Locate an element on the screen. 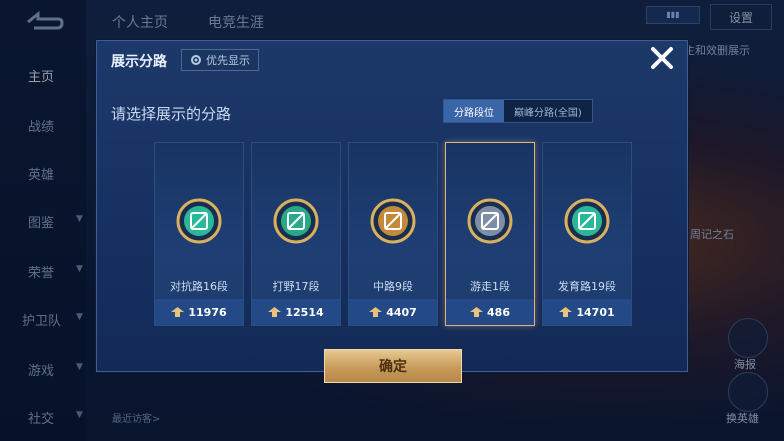 The height and width of the screenshot is (441, 784). confirm-button: 确定 is located at coordinates (393, 366).